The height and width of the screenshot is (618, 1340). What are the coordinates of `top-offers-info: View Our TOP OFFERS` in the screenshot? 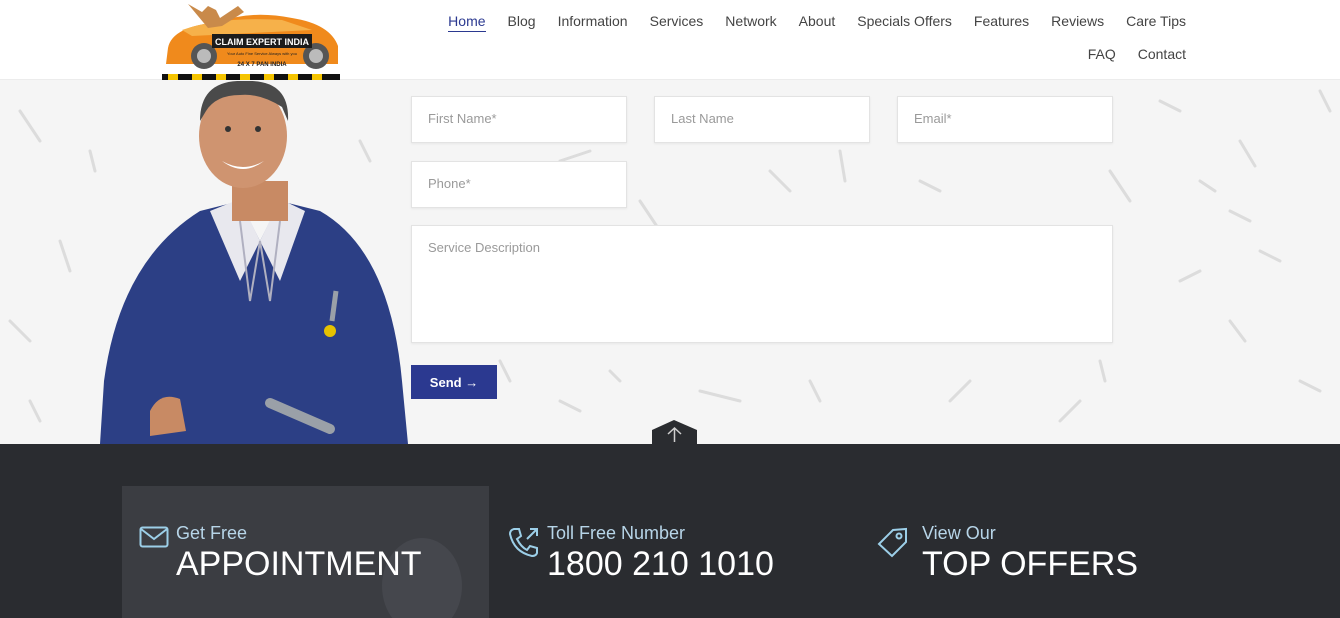 It's located at (1030, 552).